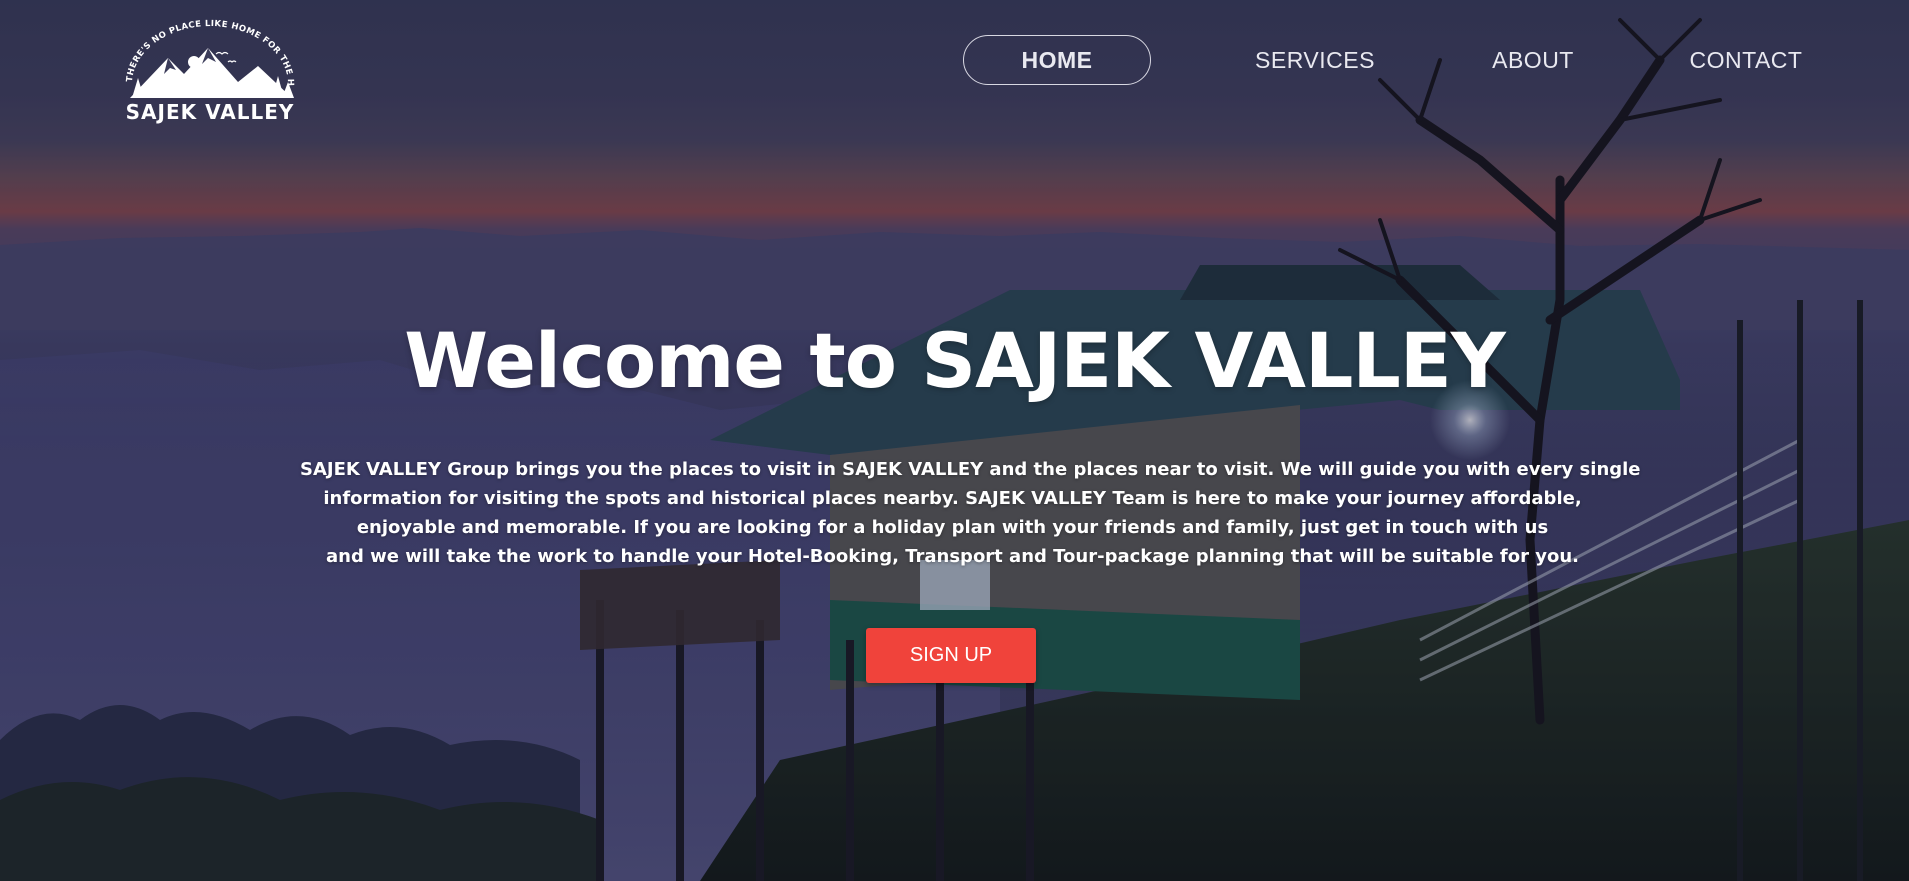 Image resolution: width=1909 pixels, height=881 pixels. I want to click on signup-button: SIGN UP, so click(951, 655).